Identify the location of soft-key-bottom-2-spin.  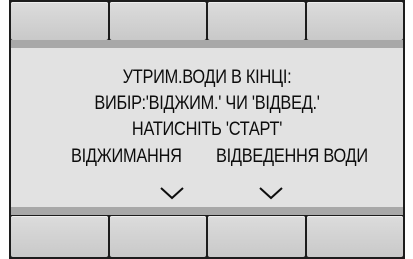
(157, 236).